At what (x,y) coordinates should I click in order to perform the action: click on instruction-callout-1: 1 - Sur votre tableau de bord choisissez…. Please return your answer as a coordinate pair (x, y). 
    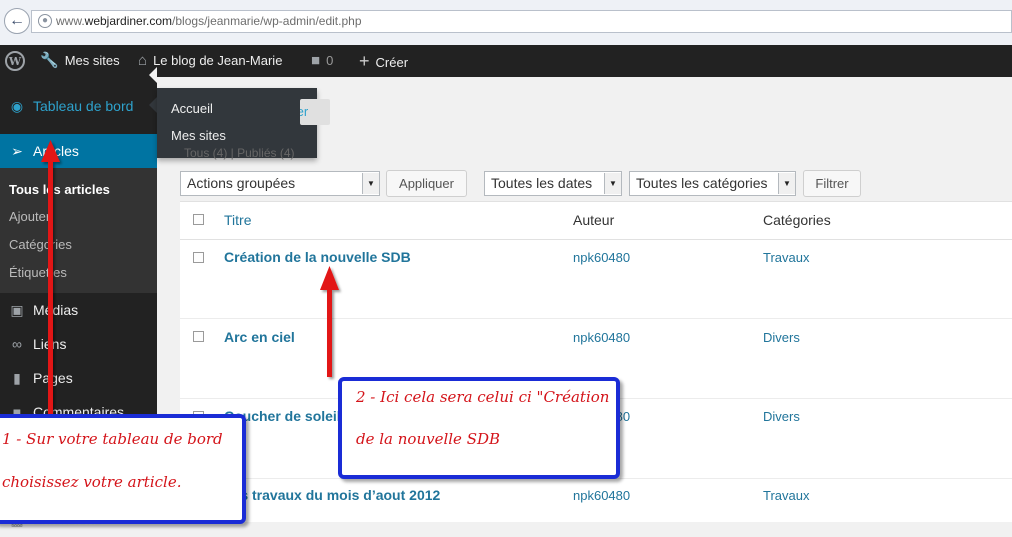
    Looking at the image, I should click on (123, 469).